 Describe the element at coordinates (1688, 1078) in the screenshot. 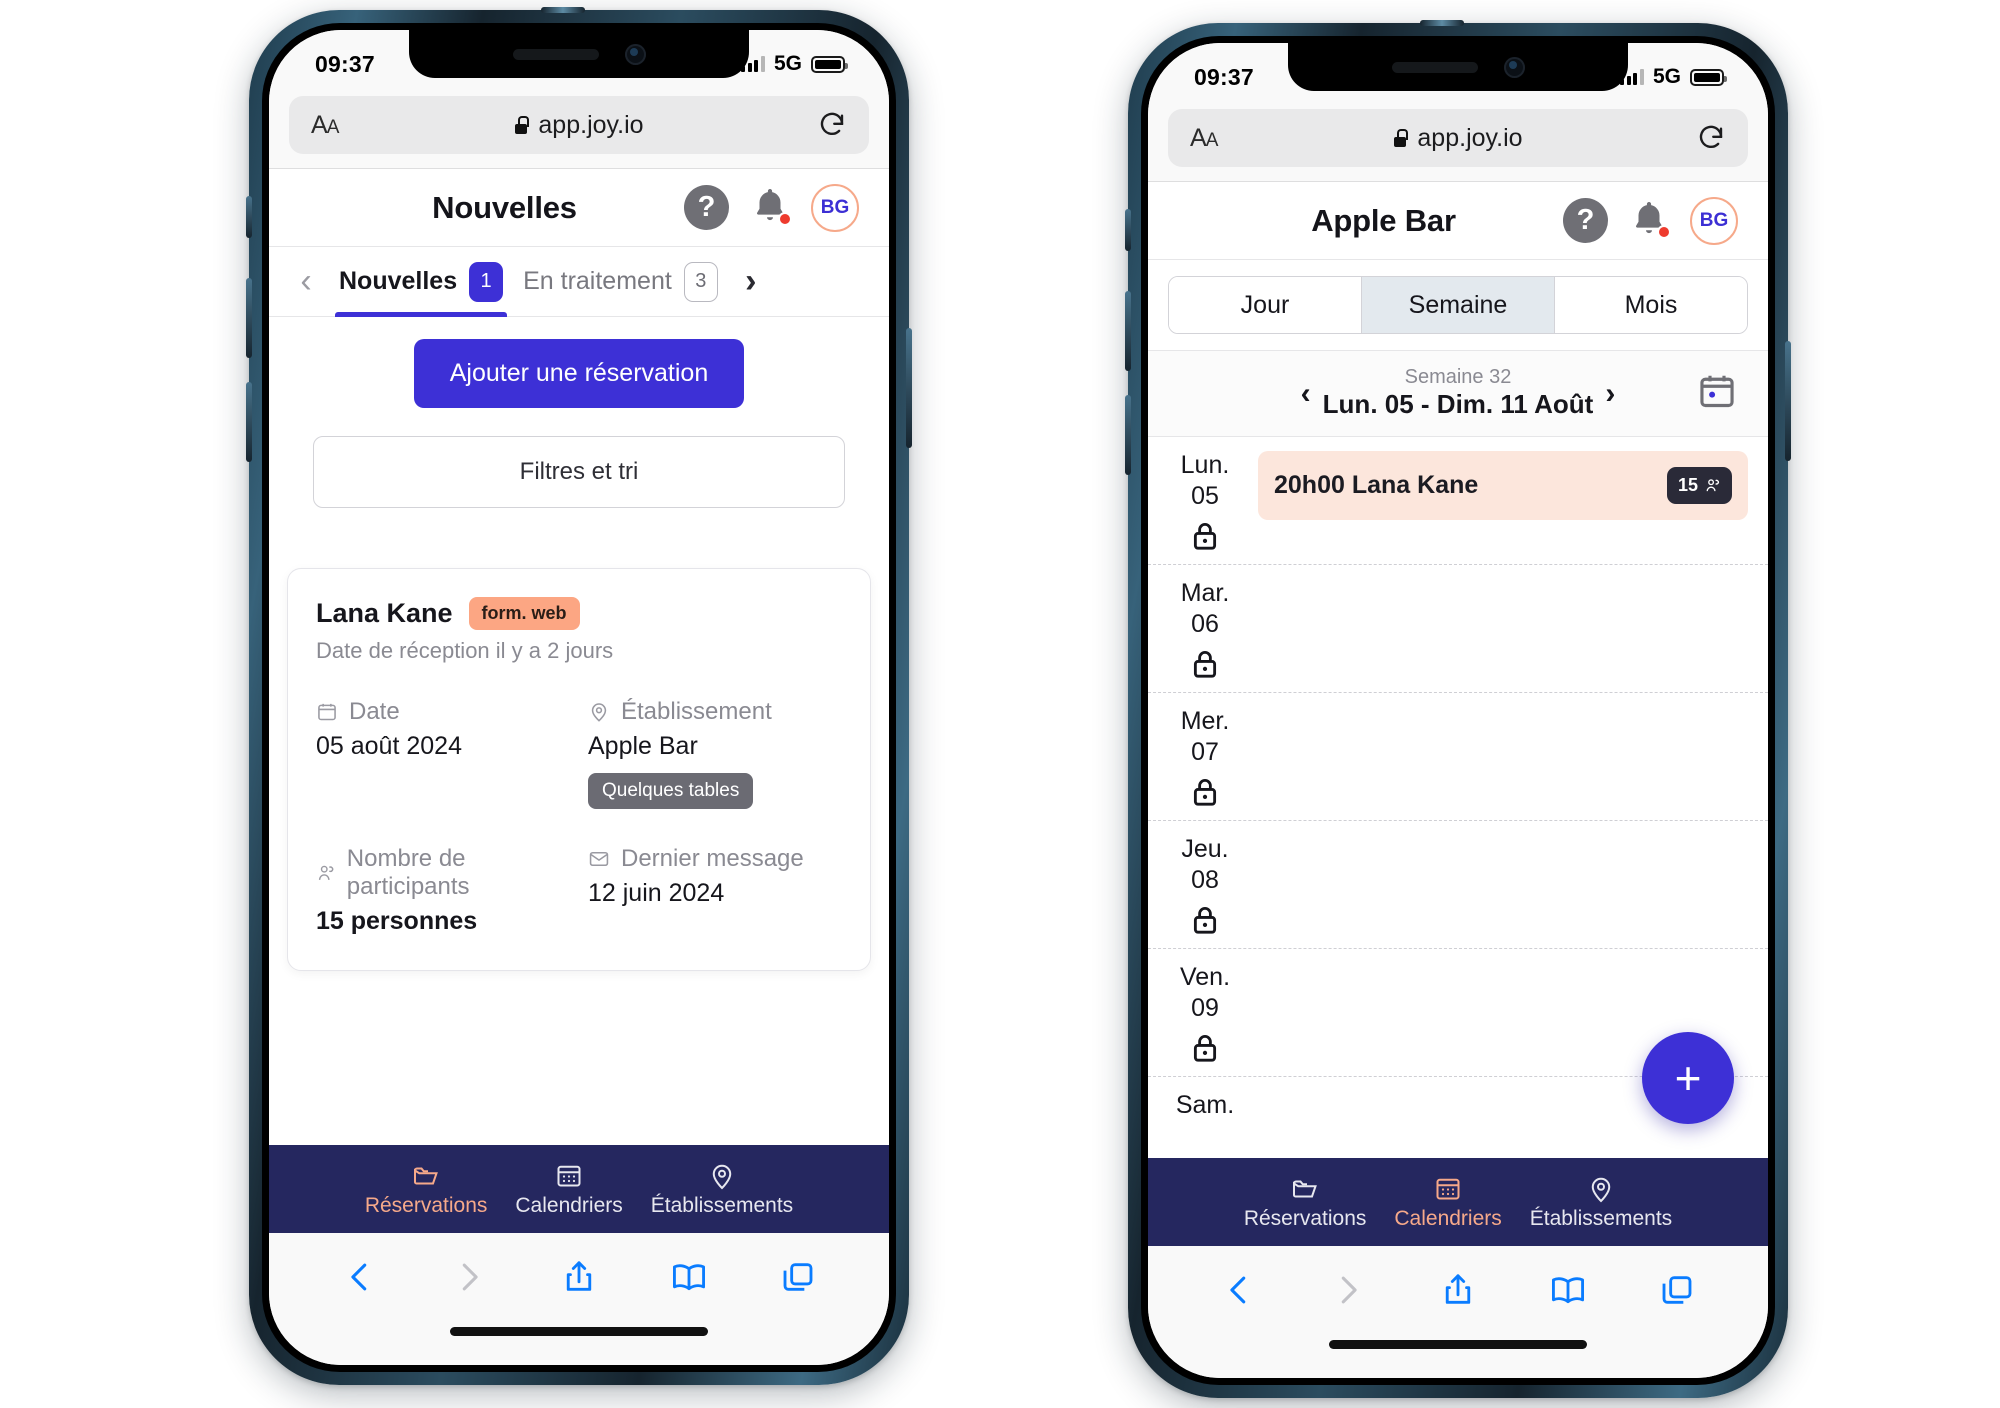

I see `add-event-fab: +` at that location.